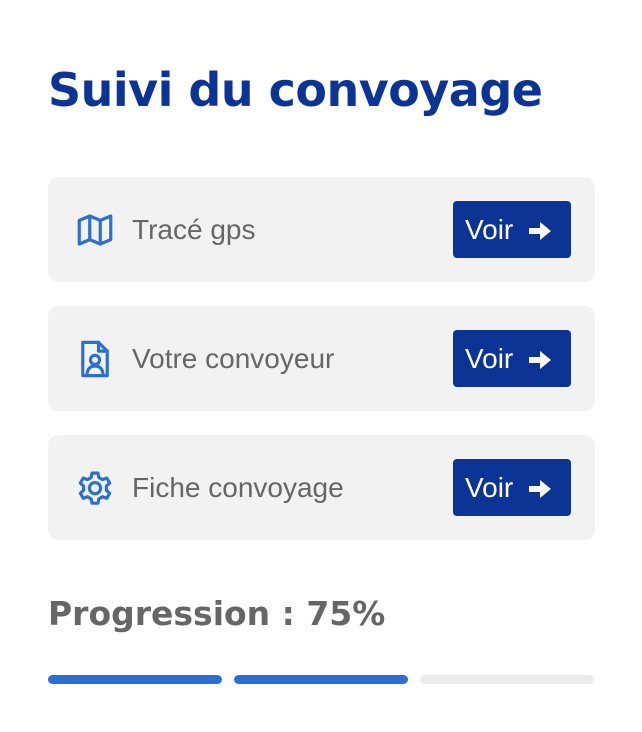 This screenshot has height=732, width=642. I want to click on voir-fiche-button: Voir, so click(512, 487).